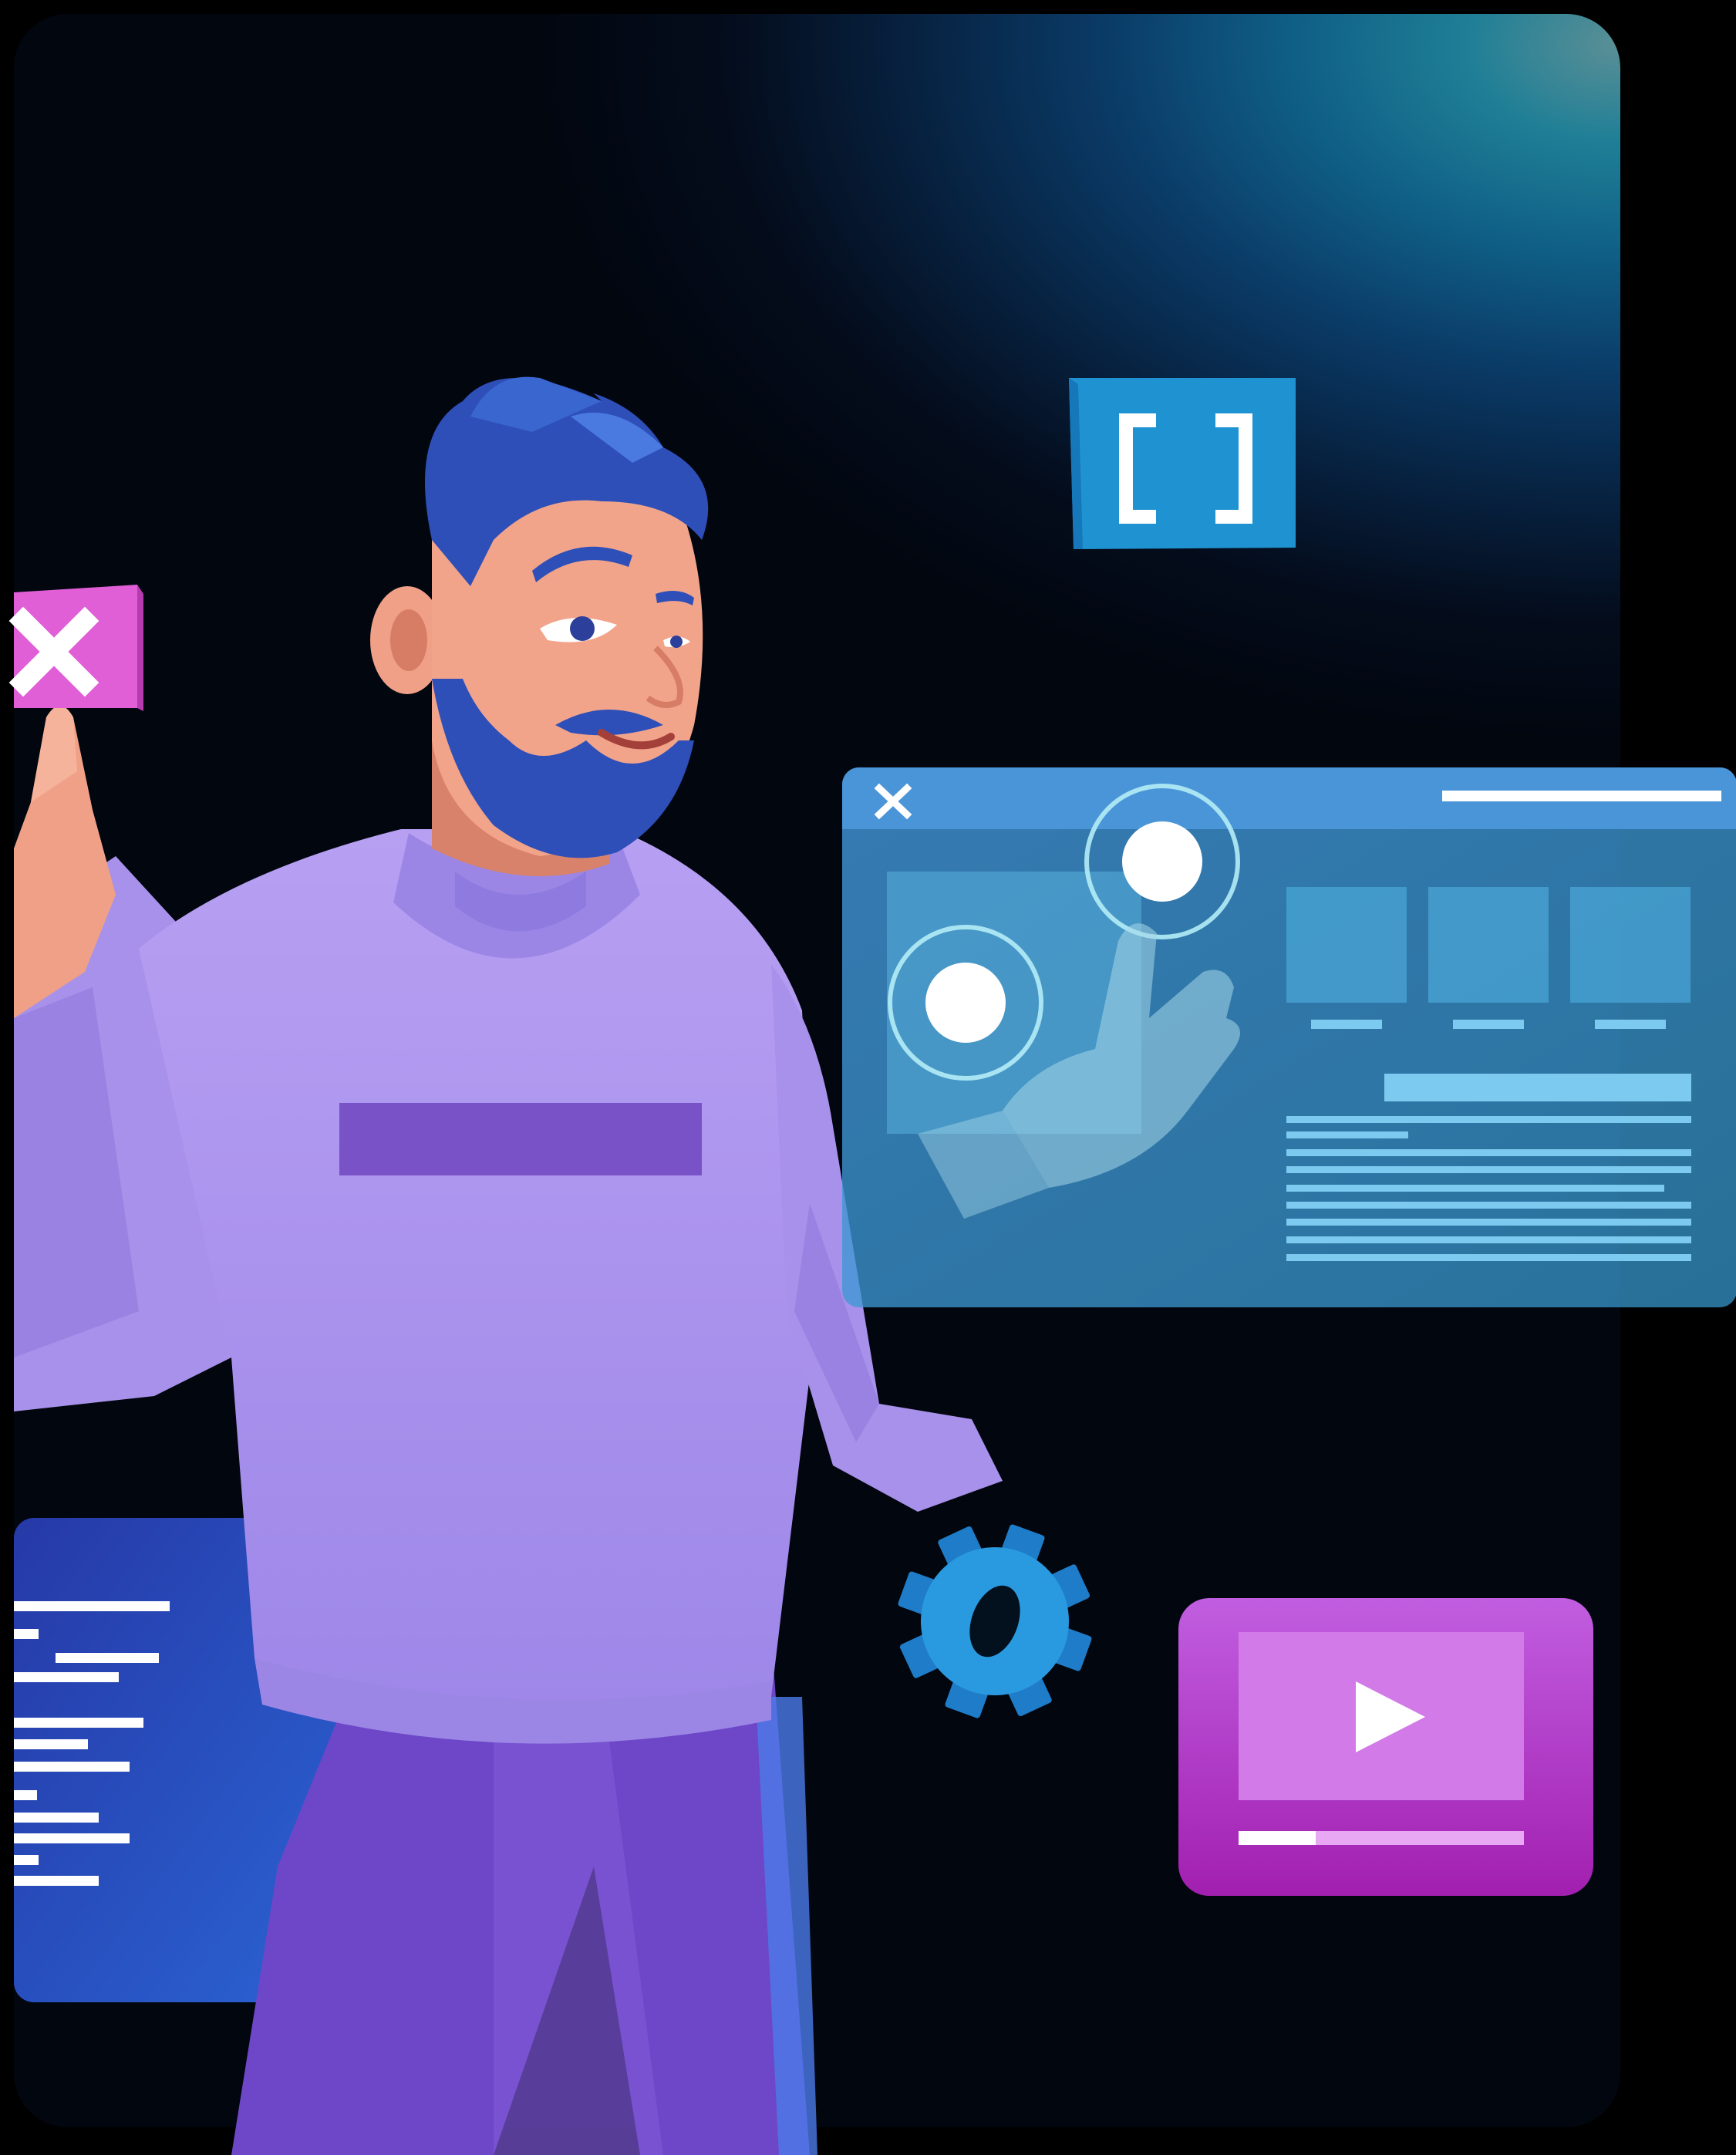  Describe the element at coordinates (995, 1621) in the screenshot. I see `gear-icon` at that location.